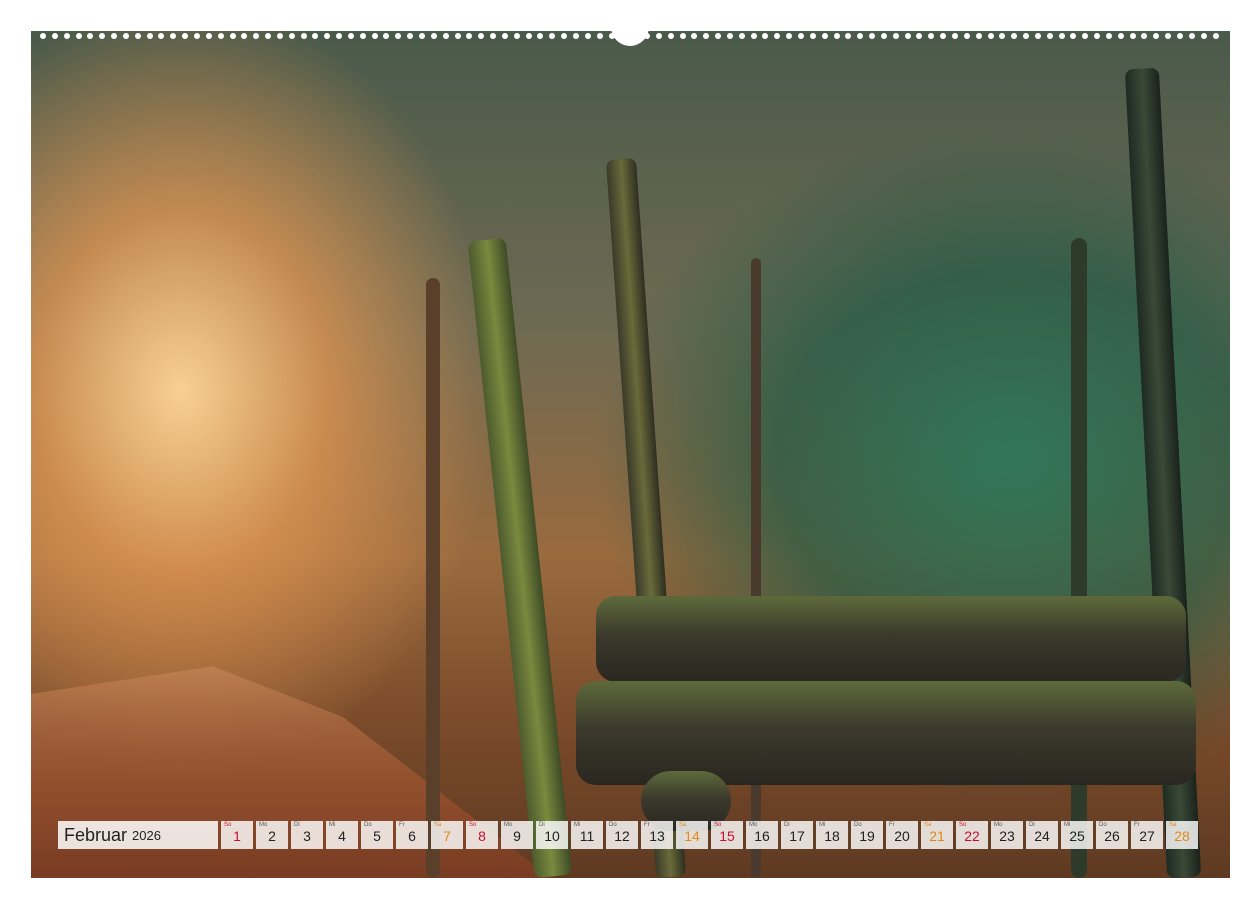 The width and height of the screenshot is (1260, 908). I want to click on day-number: 16, so click(762, 836).